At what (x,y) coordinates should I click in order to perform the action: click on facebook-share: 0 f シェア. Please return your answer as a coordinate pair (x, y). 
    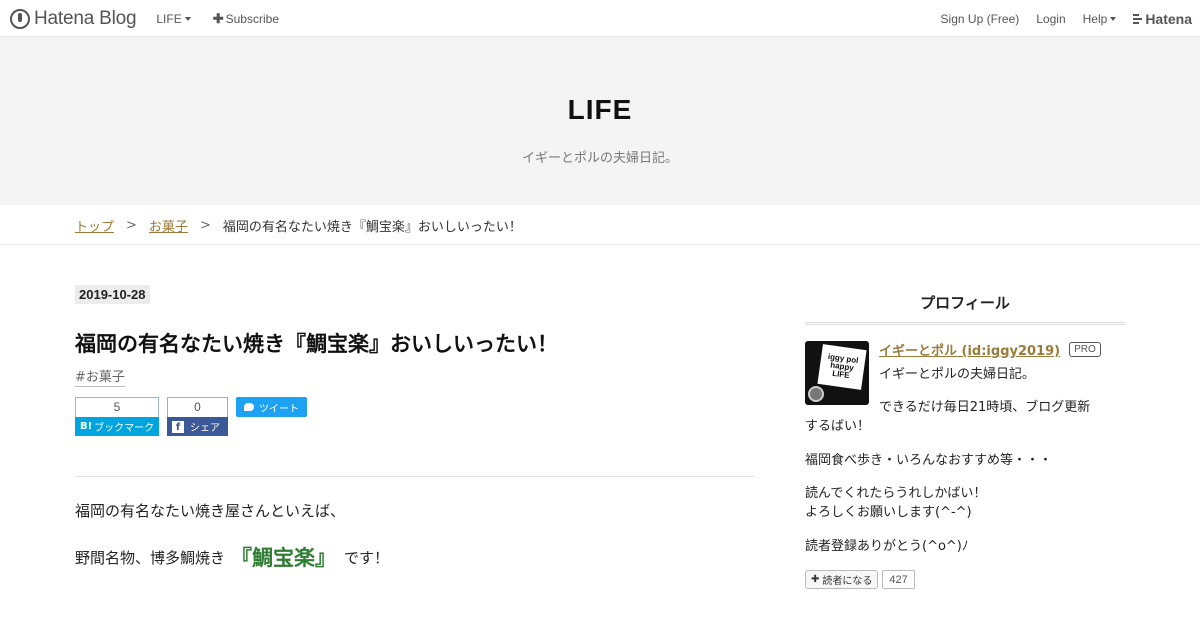
    Looking at the image, I should click on (197, 416).